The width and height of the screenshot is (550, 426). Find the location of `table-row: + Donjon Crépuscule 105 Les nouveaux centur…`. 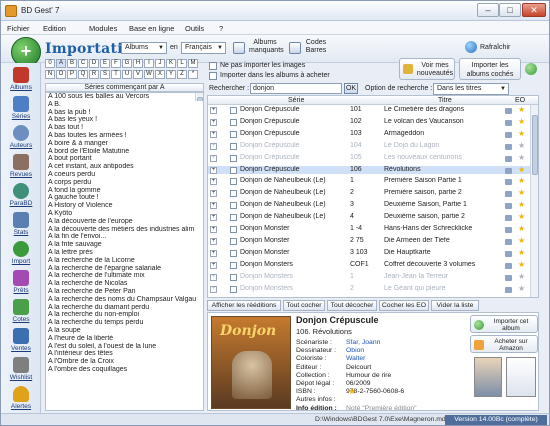

table-row: + Donjon Crépuscule 105 Les nouveaux centur… is located at coordinates (373, 158).